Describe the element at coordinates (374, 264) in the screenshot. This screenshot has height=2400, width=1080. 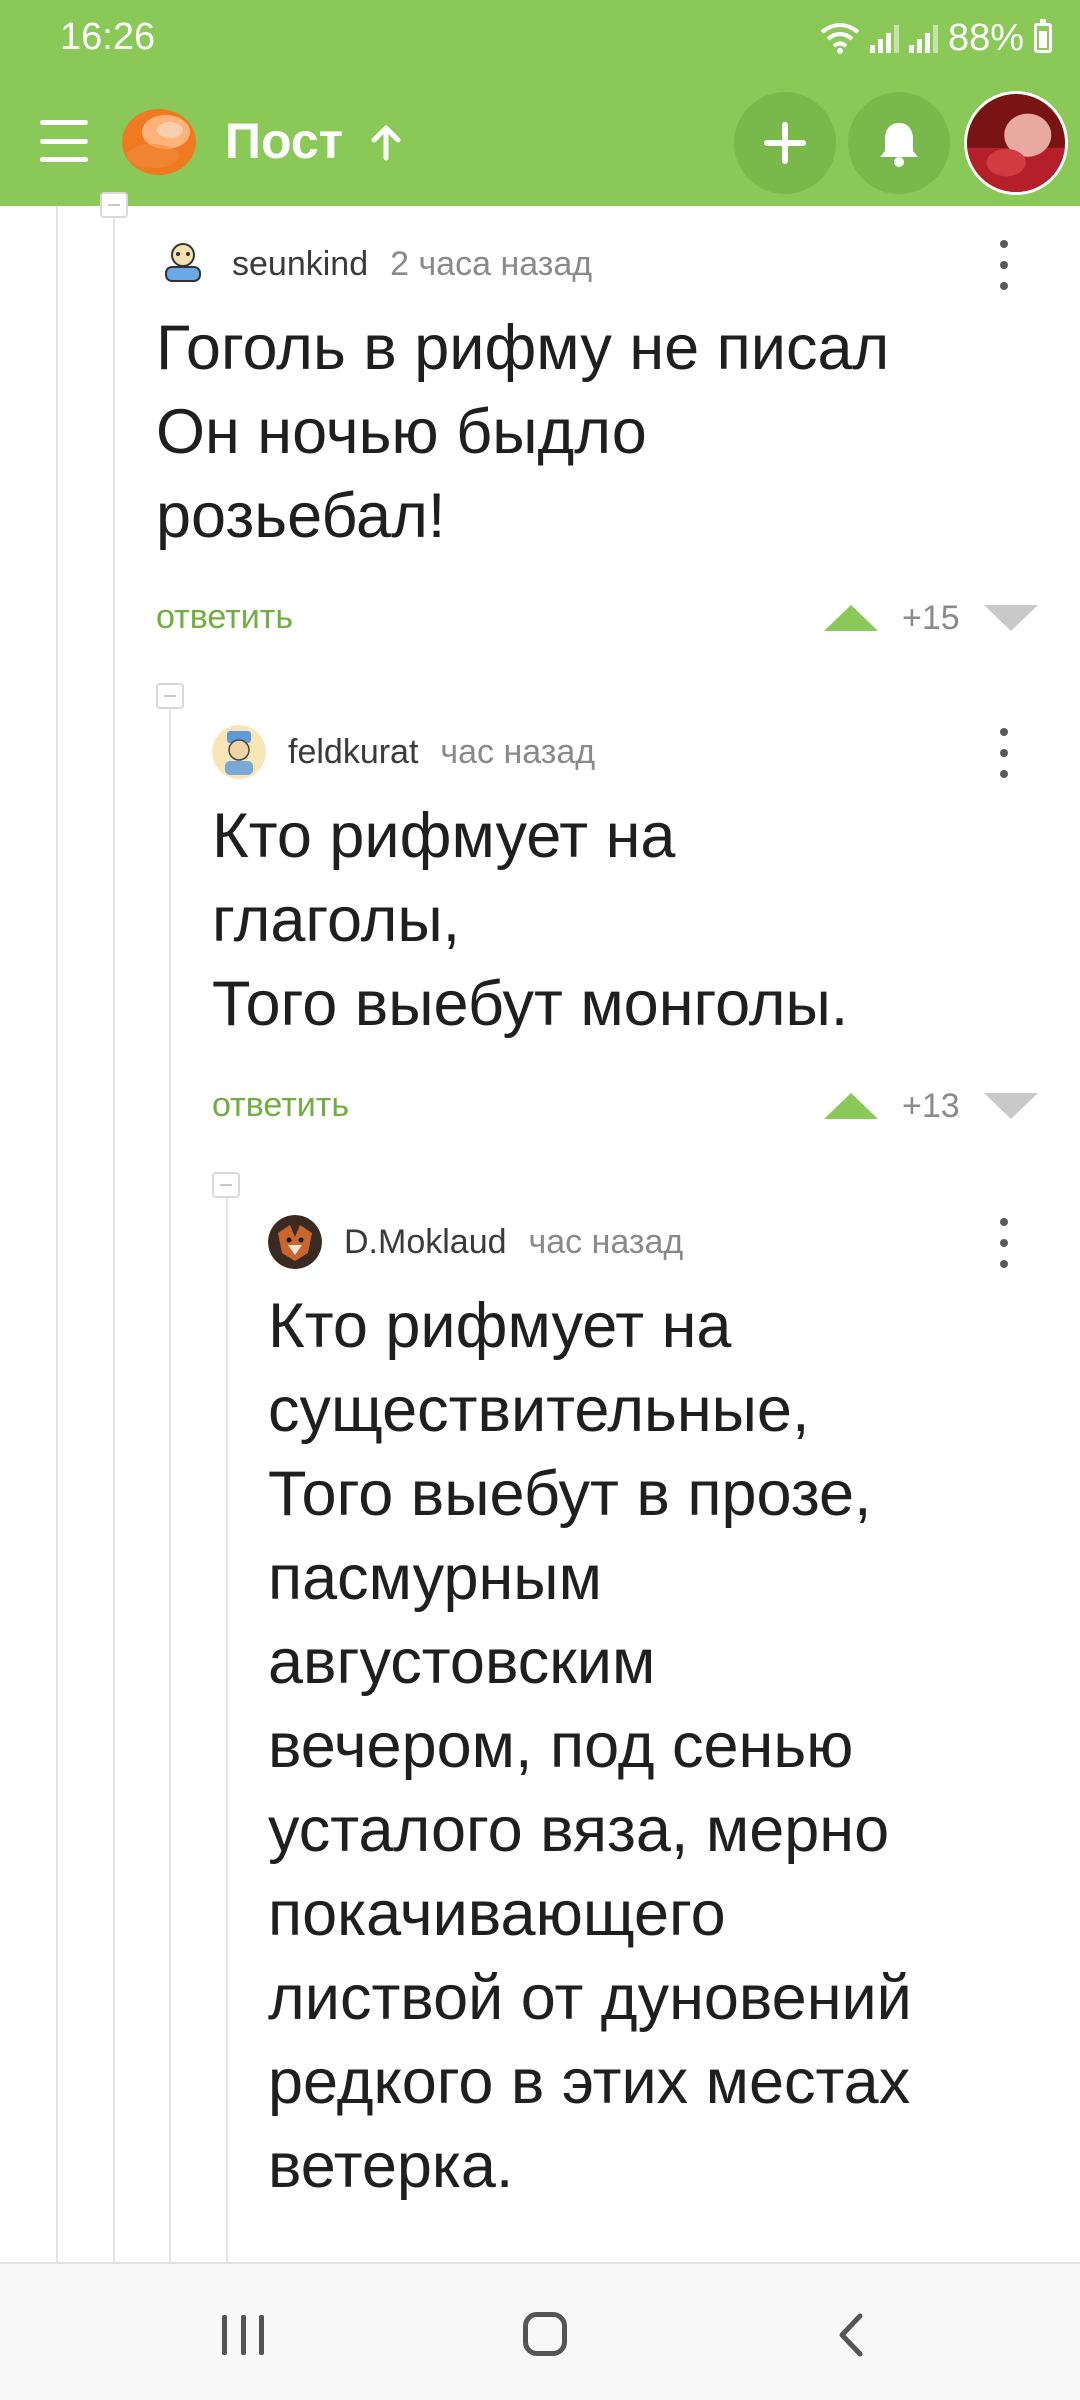
I see `comment-header: seunkind 2 часа назад` at that location.